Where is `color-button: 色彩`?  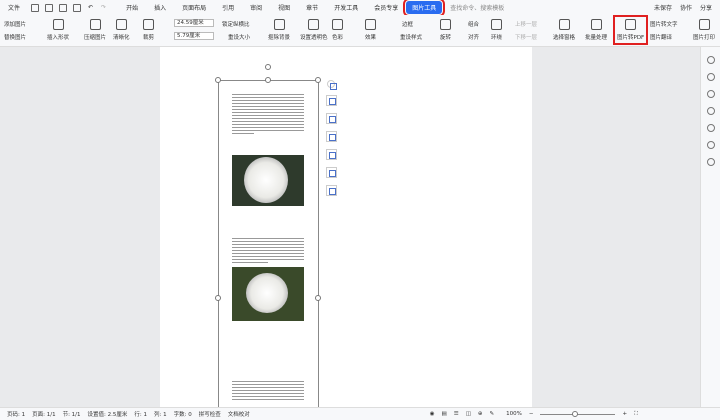
color-button: 色彩 is located at coordinates (337, 30).